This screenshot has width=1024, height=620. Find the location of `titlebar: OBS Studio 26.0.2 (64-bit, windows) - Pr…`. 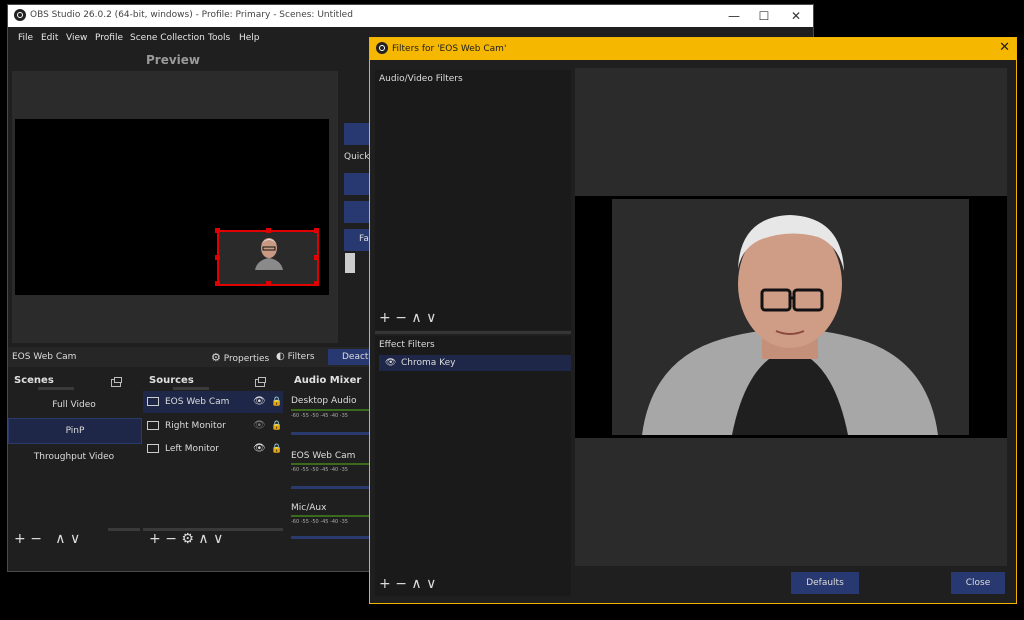

titlebar: OBS Studio 26.0.2 (64-bit, windows) - Pr… is located at coordinates (410, 16).